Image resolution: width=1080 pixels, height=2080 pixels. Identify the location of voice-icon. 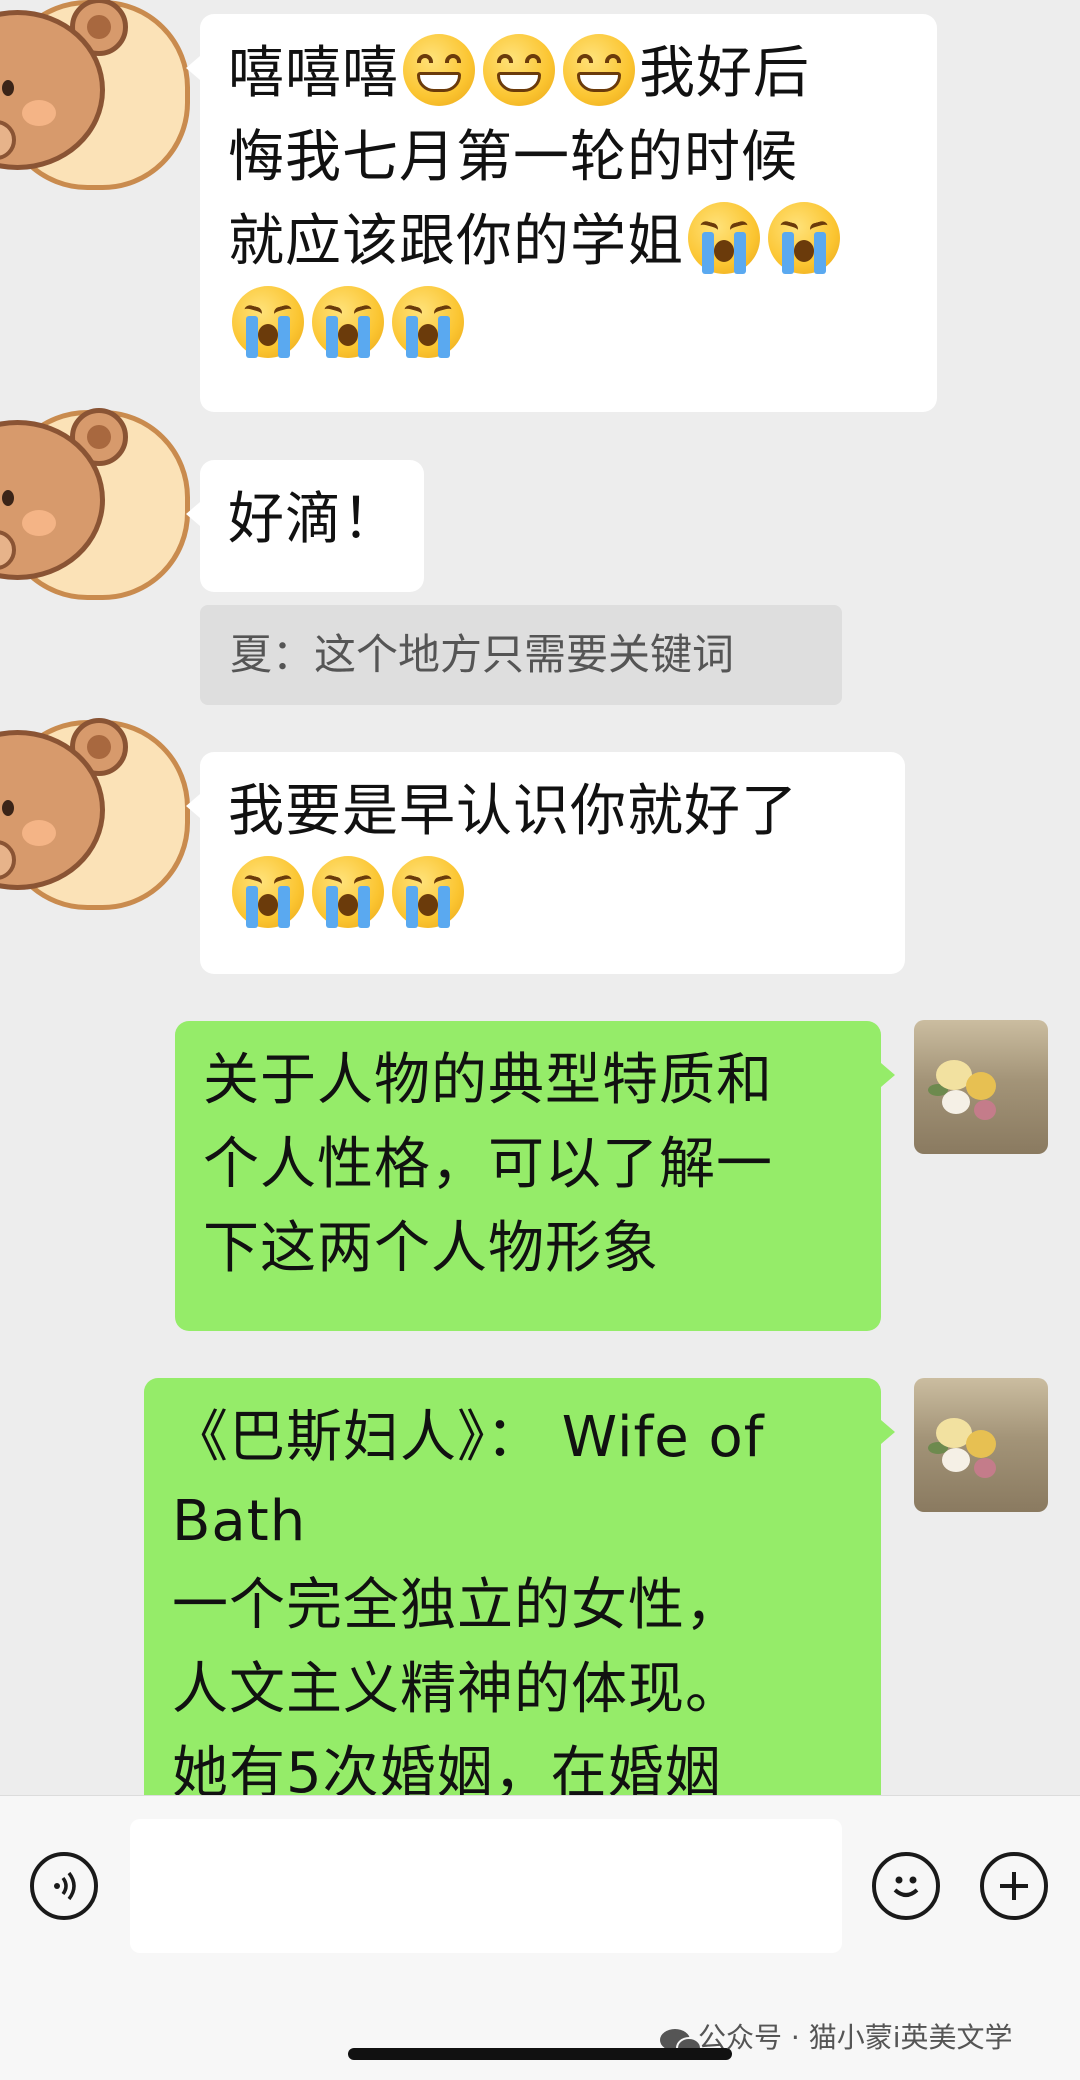
(64, 1886).